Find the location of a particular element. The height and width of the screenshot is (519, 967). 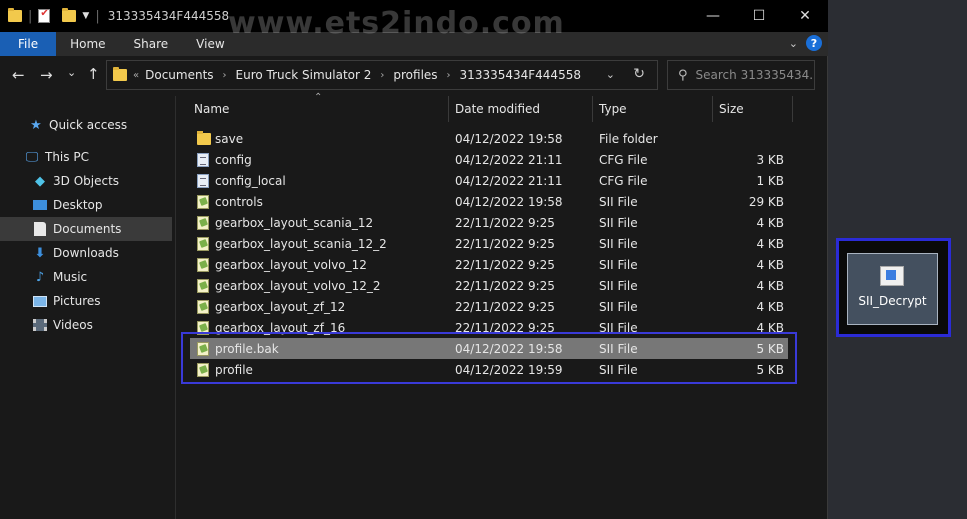

breadcrumb-profiles: profiles is located at coordinates (415, 75).